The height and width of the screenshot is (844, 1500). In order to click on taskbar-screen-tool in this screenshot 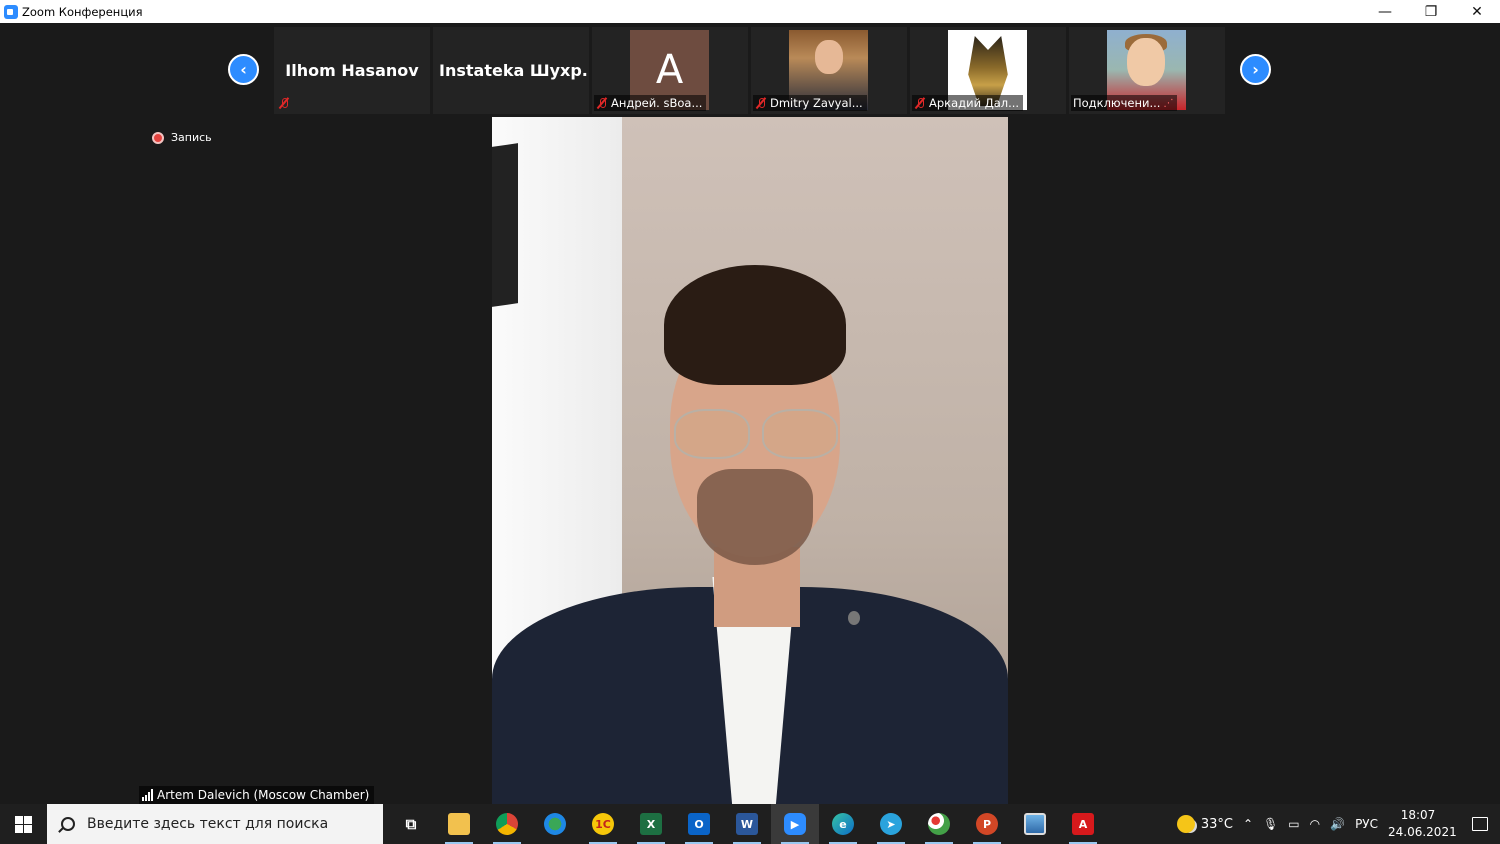, I will do `click(1035, 824)`.